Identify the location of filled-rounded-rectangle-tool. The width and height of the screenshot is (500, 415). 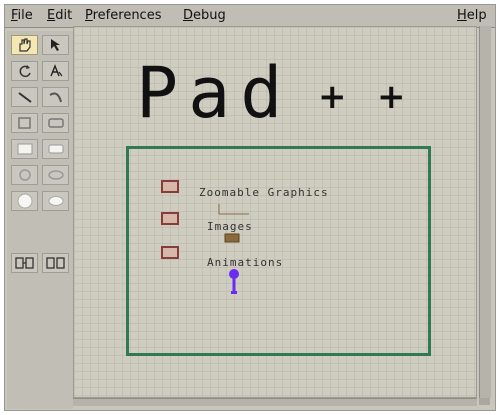
(55, 149).